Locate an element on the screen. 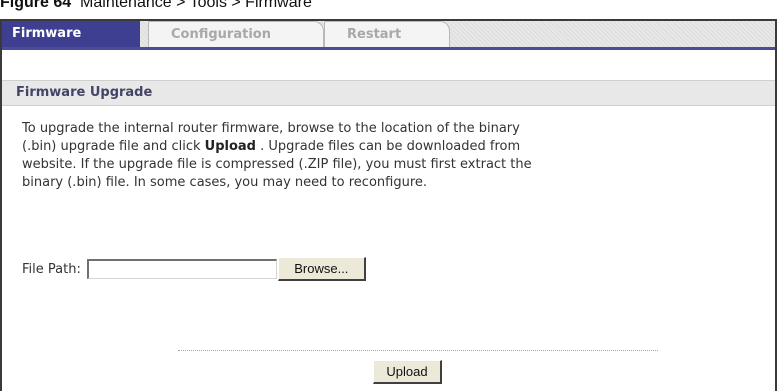  tab-bar: Firmware Configuration Restart is located at coordinates (388, 35).